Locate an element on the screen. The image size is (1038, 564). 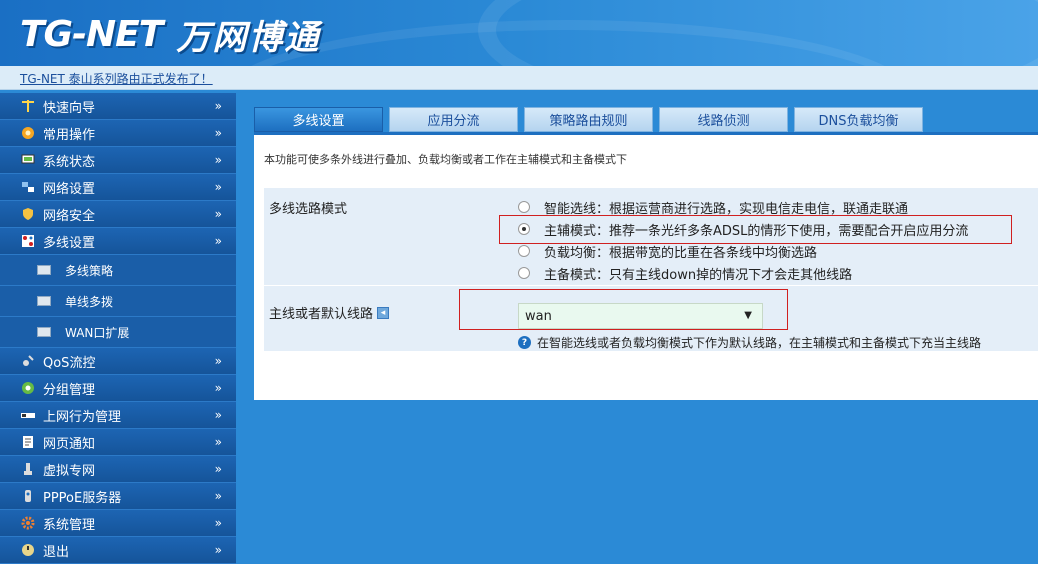
sidebar-subitem-multiline-policy: 多线策略 is located at coordinates (118, 270).